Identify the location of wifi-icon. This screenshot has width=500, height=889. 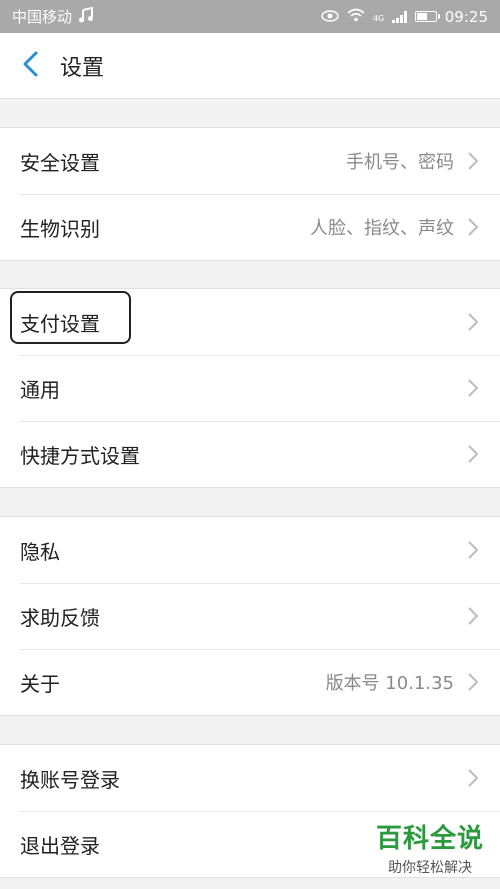
(356, 17).